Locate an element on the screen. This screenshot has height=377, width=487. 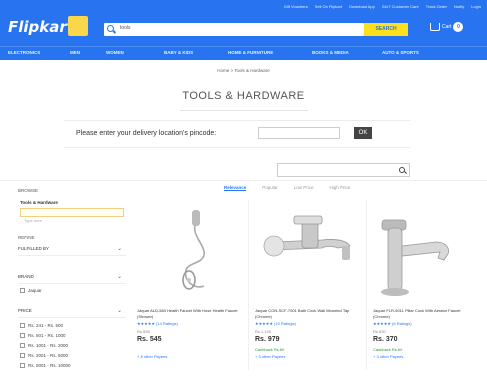
cart-icon is located at coordinates (435, 27).